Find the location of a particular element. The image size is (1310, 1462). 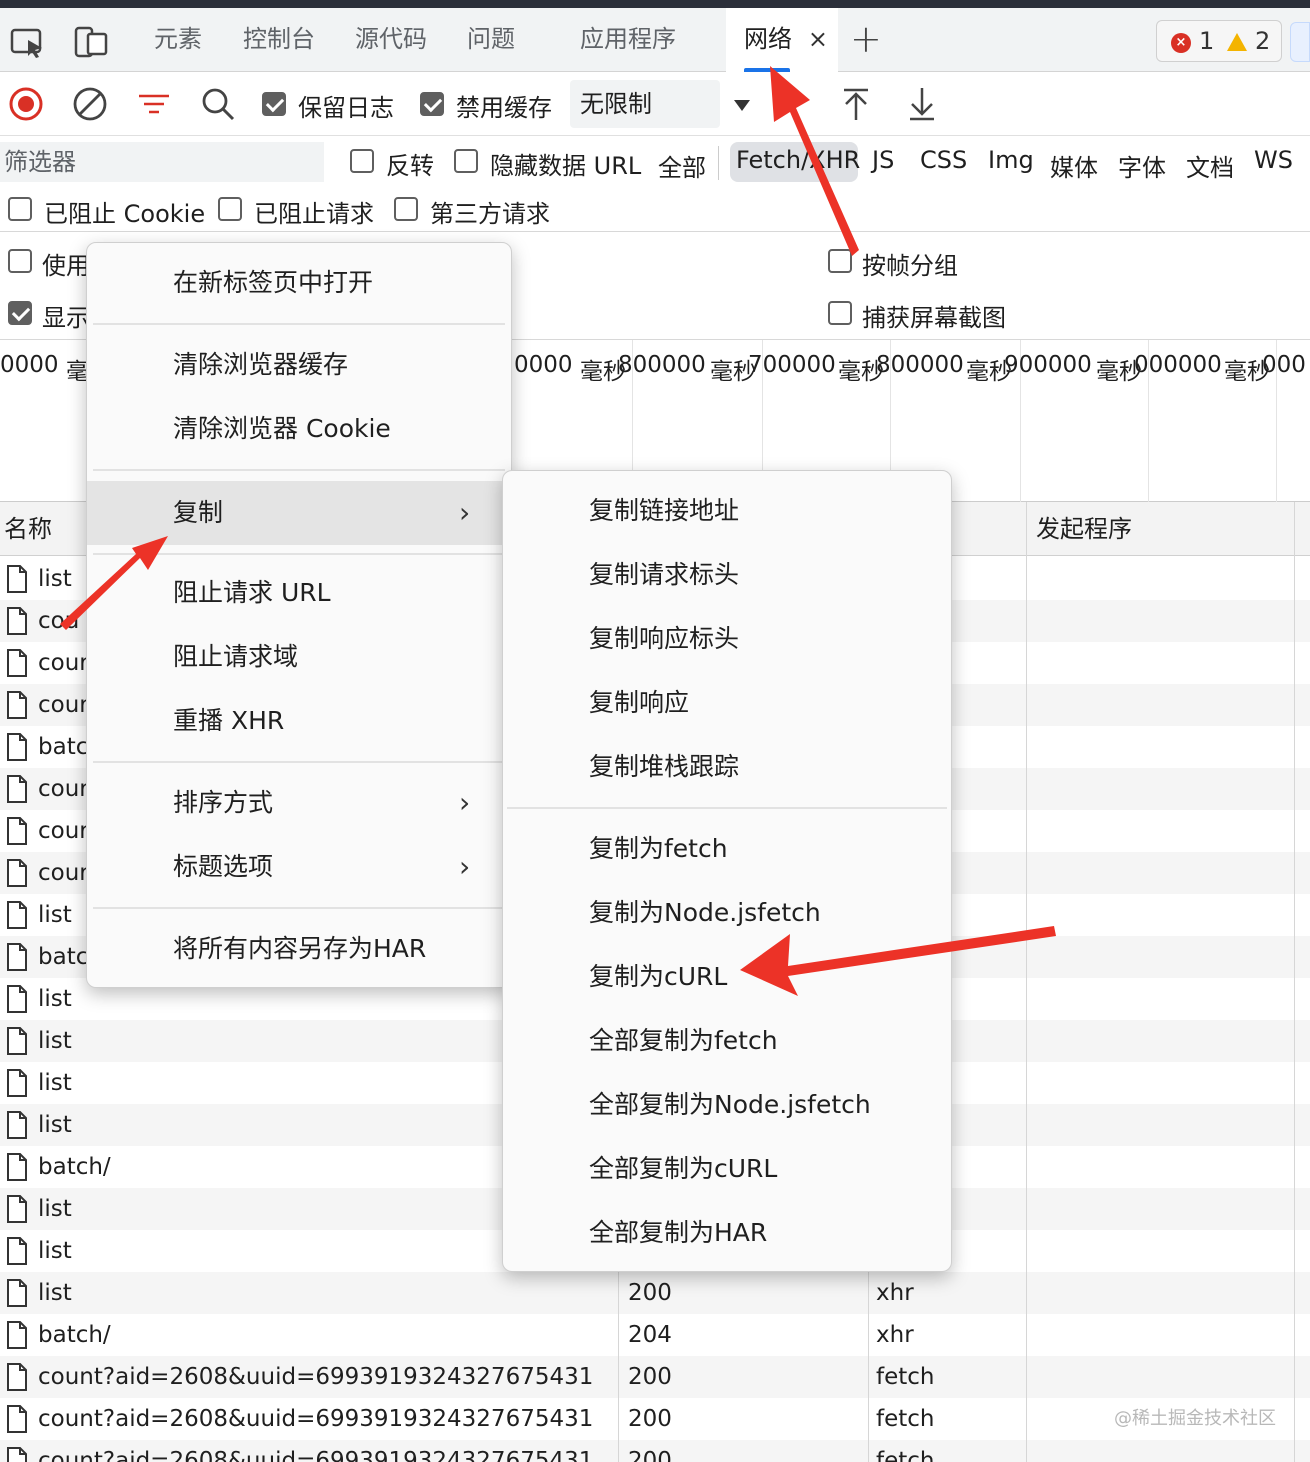

table-row: batch/204 xhr is located at coordinates (655, 1335).